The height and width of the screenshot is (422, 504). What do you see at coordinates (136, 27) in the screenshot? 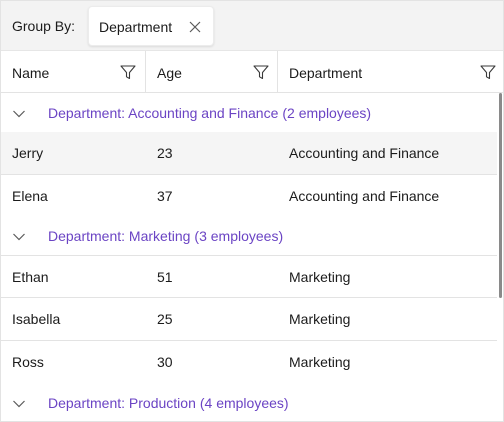
I see `group-chip-label: Department` at bounding box center [136, 27].